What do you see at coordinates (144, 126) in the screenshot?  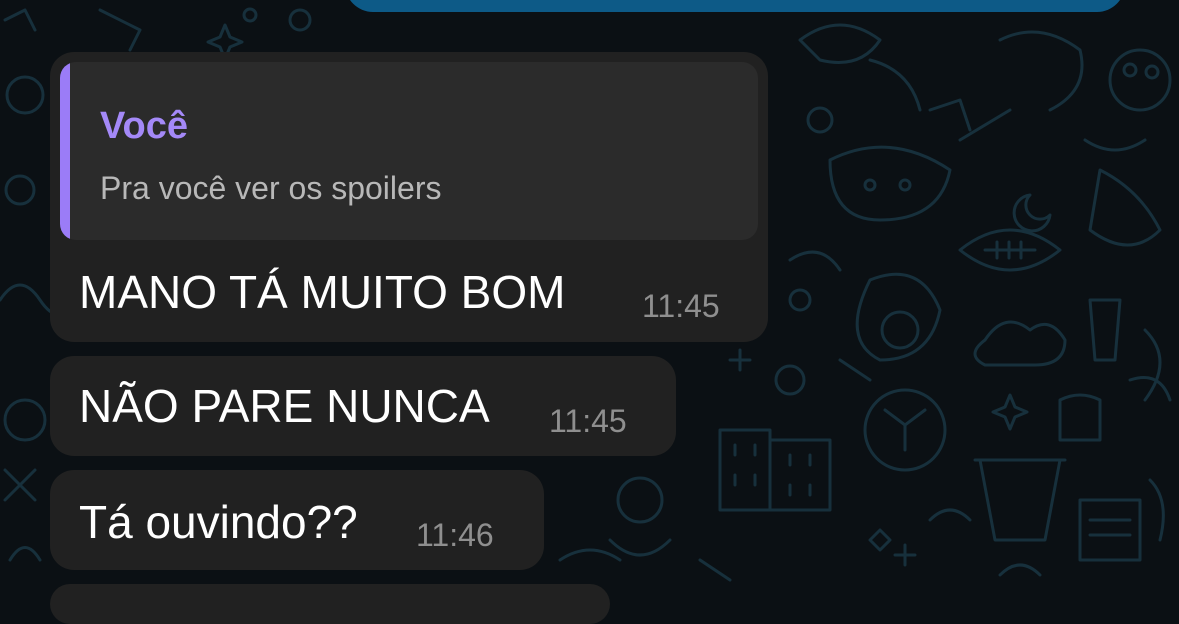 I see `reply-quote-author: Você` at bounding box center [144, 126].